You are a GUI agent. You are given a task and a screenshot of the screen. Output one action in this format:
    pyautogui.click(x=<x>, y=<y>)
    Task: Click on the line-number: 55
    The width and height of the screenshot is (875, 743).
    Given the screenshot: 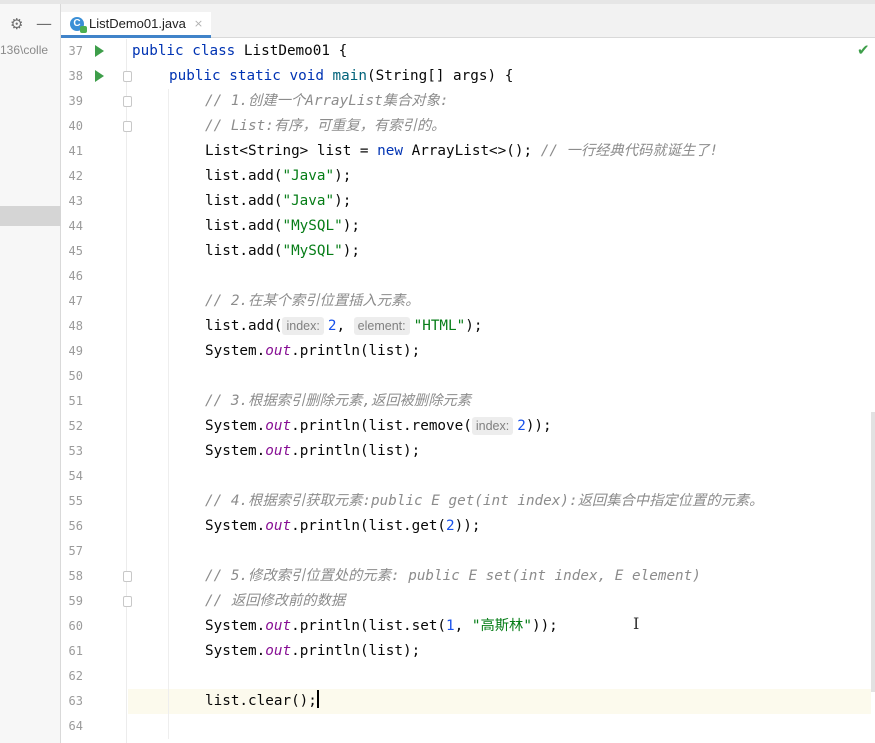 What is the action you would take?
    pyautogui.click(x=75, y=501)
    